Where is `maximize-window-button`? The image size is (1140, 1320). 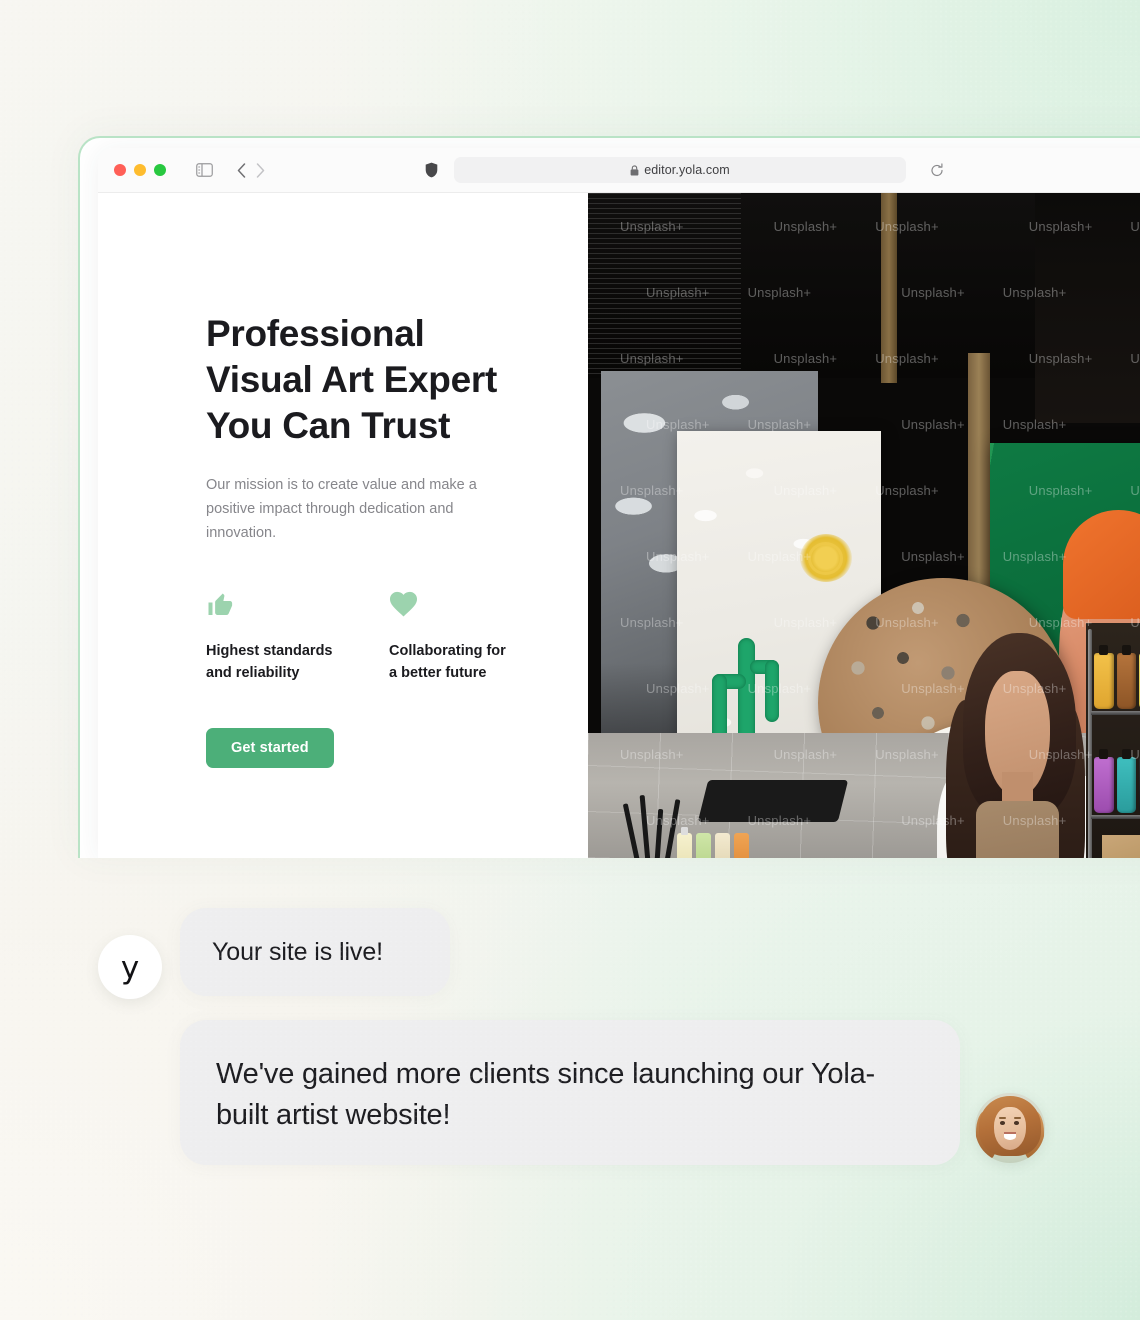 maximize-window-button is located at coordinates (160, 170).